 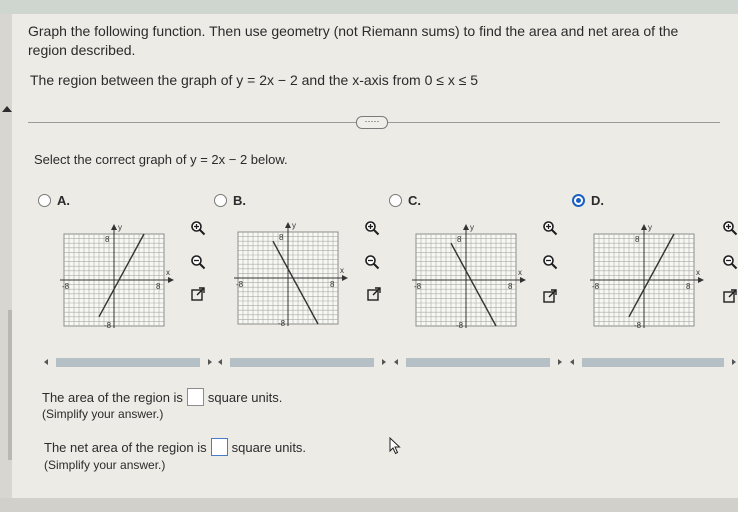 I want to click on mouse-cursor-icon, so click(x=395, y=446).